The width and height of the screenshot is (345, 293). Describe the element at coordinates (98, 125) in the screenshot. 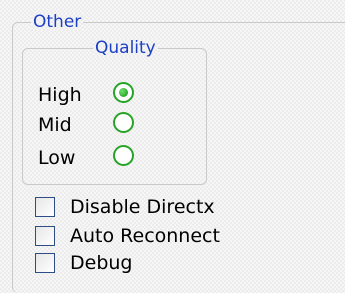

I see `radio-option-mid: Mid` at that location.